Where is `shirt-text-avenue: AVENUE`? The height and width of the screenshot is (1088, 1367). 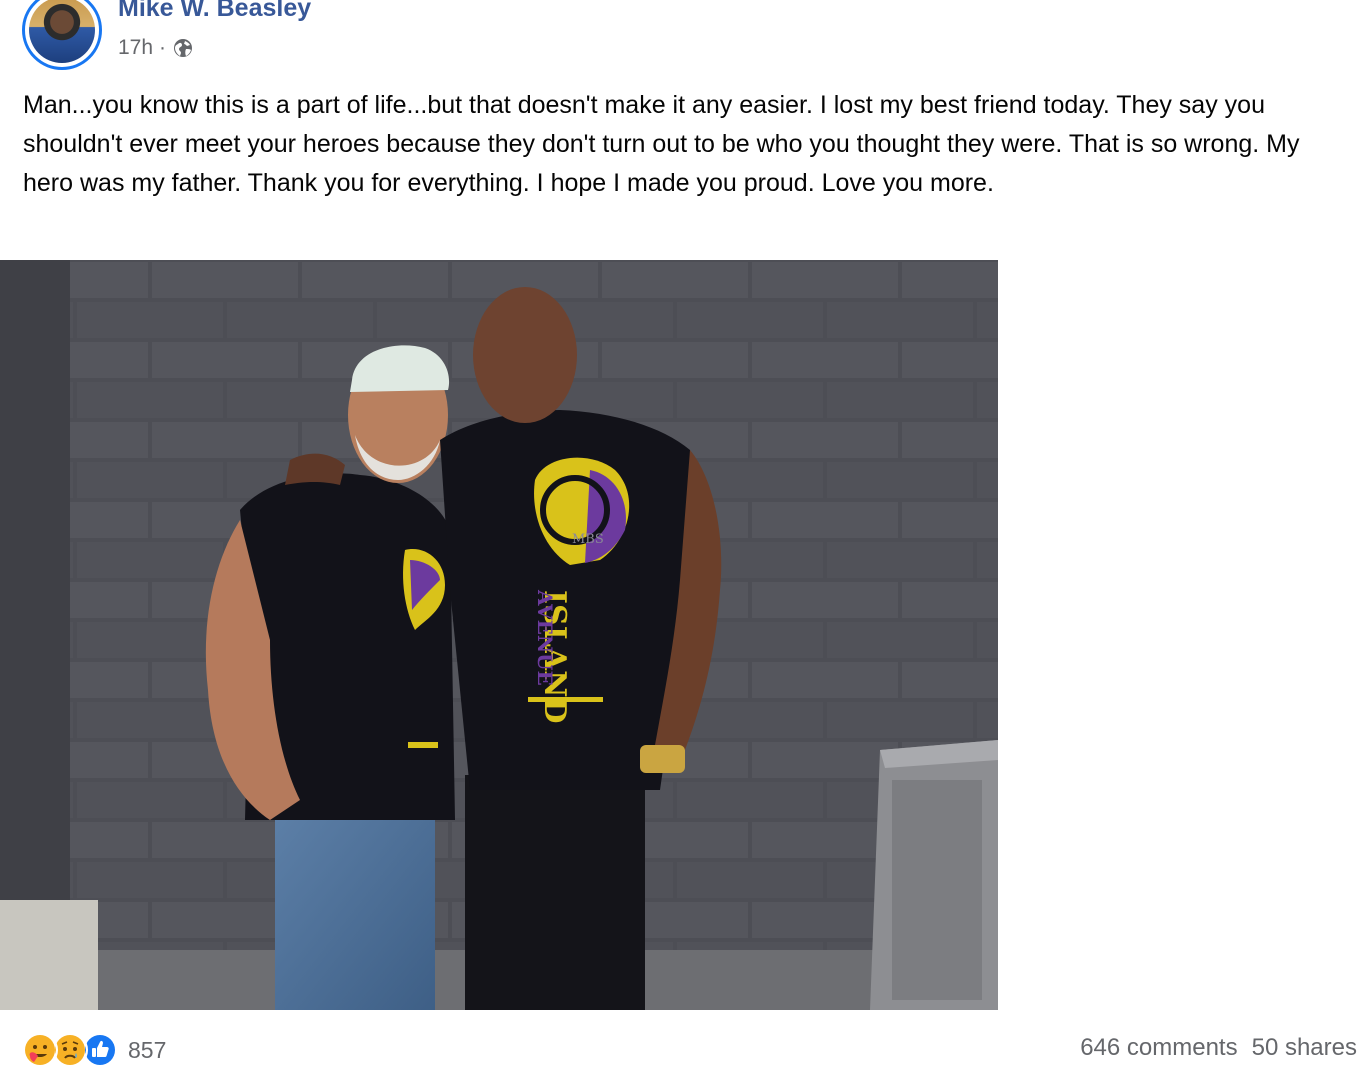
shirt-text-avenue: AVENUE is located at coordinates (545, 637).